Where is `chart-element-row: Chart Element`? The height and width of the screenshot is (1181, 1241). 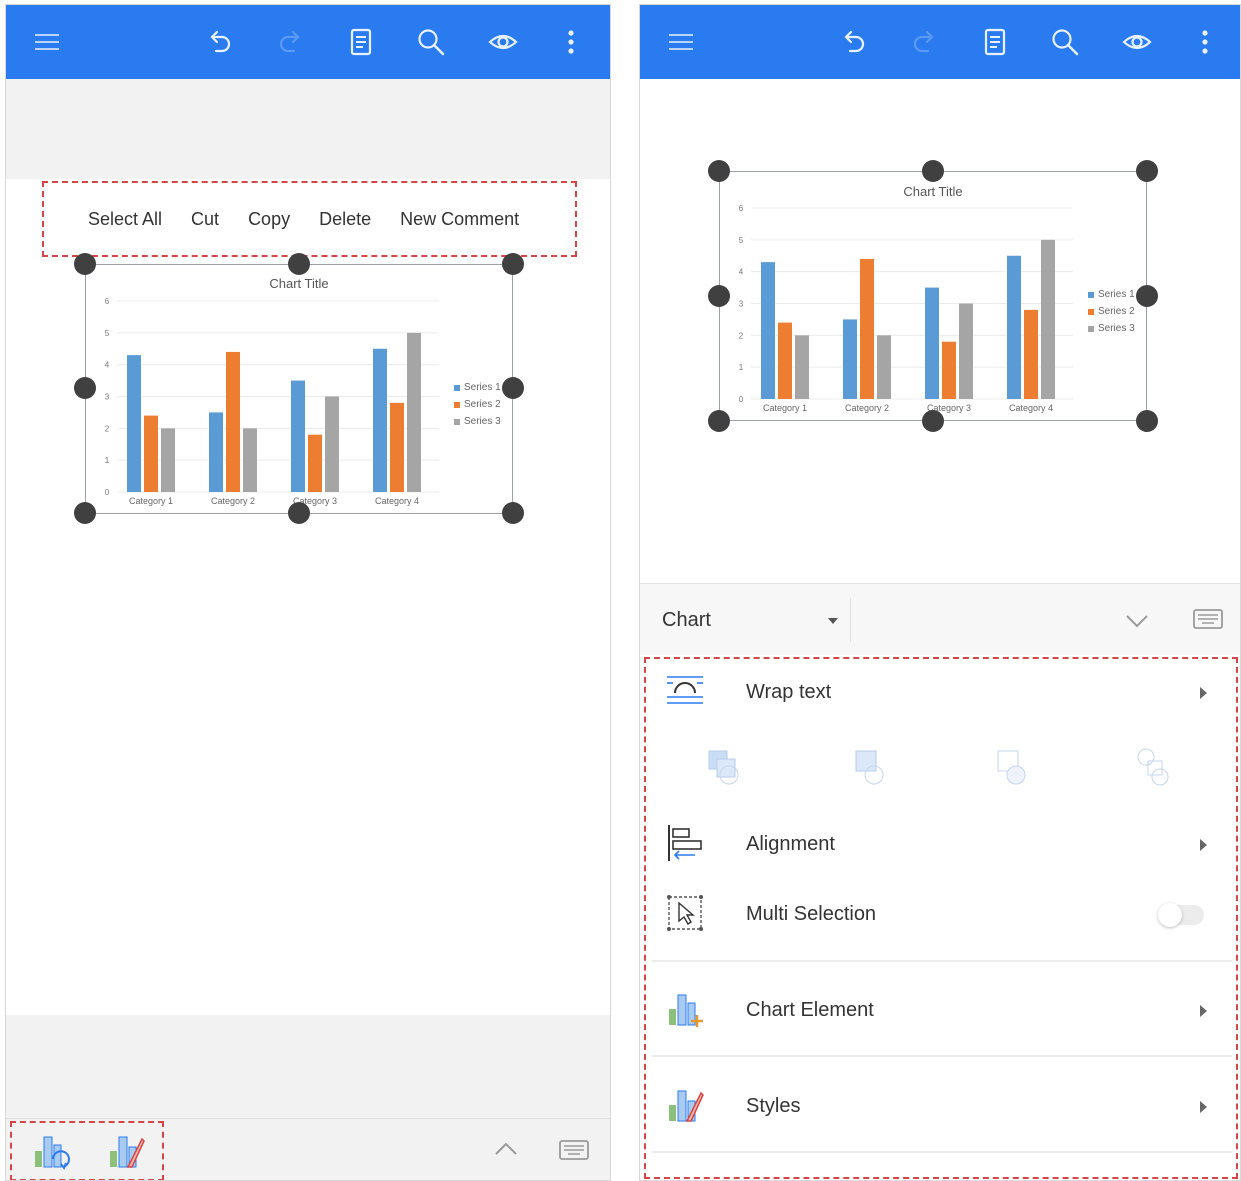
chart-element-row: Chart Element is located at coordinates (940, 1011).